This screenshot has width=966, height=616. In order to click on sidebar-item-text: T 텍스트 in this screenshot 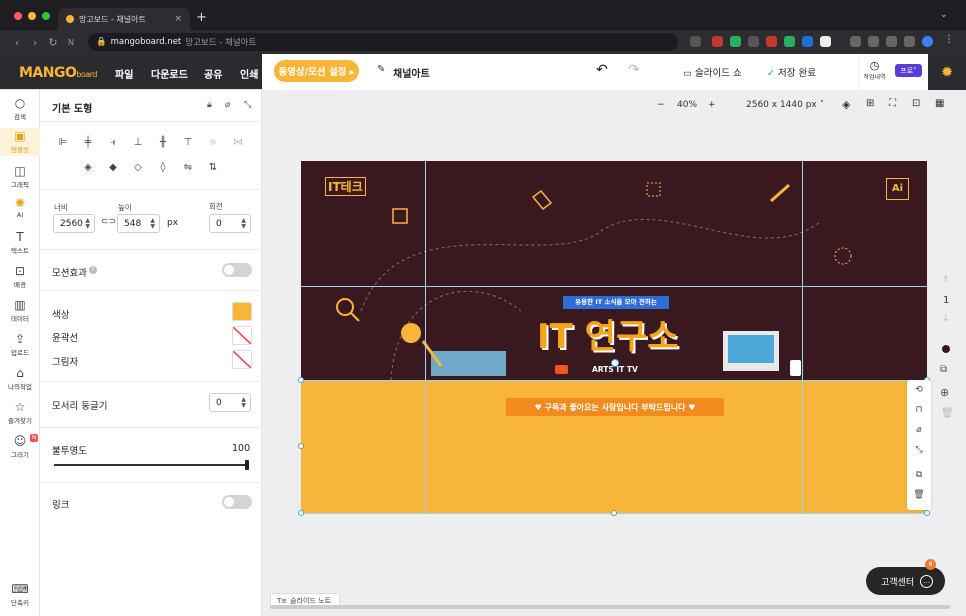, I will do `click(20, 242)`.